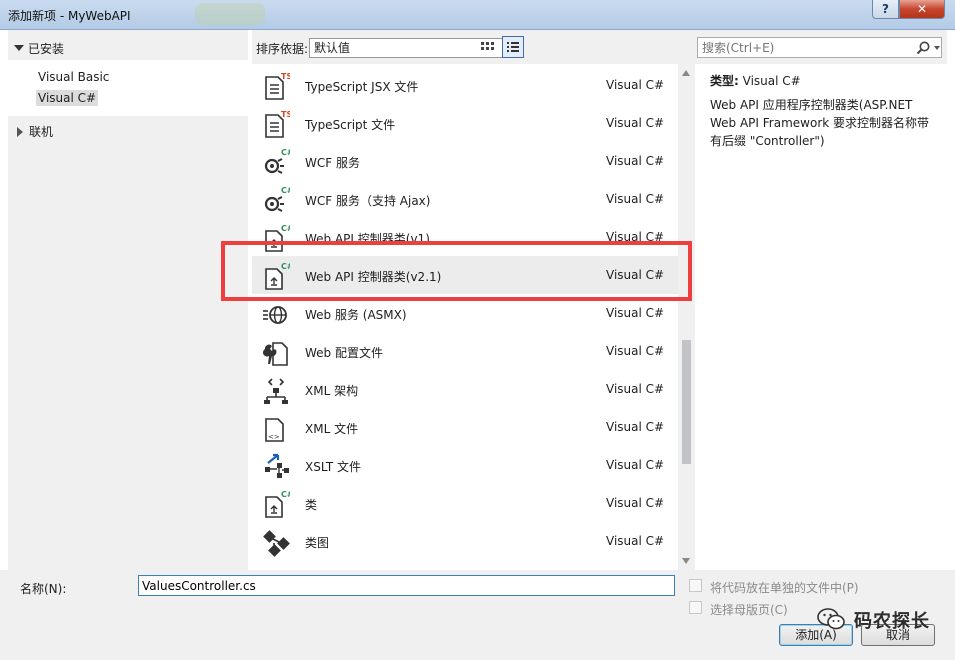 The image size is (955, 660). Describe the element at coordinates (465, 237) in the screenshot. I see `template-item-row: C# Web API 控制器类(v1) Visual C#` at that location.